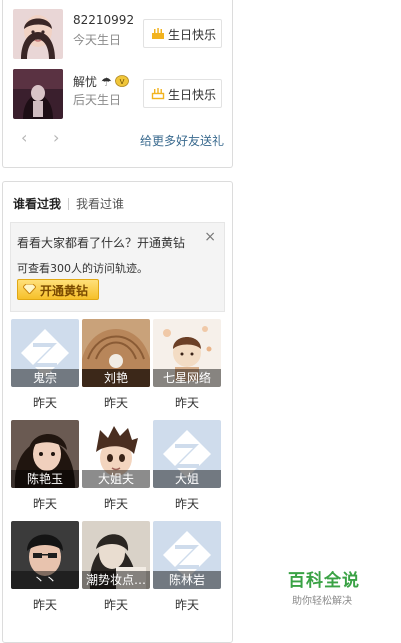 This screenshot has width=401, height=643. Describe the element at coordinates (64, 291) in the screenshot. I see `open-yellow-diamond-label: 开通黄钻` at that location.